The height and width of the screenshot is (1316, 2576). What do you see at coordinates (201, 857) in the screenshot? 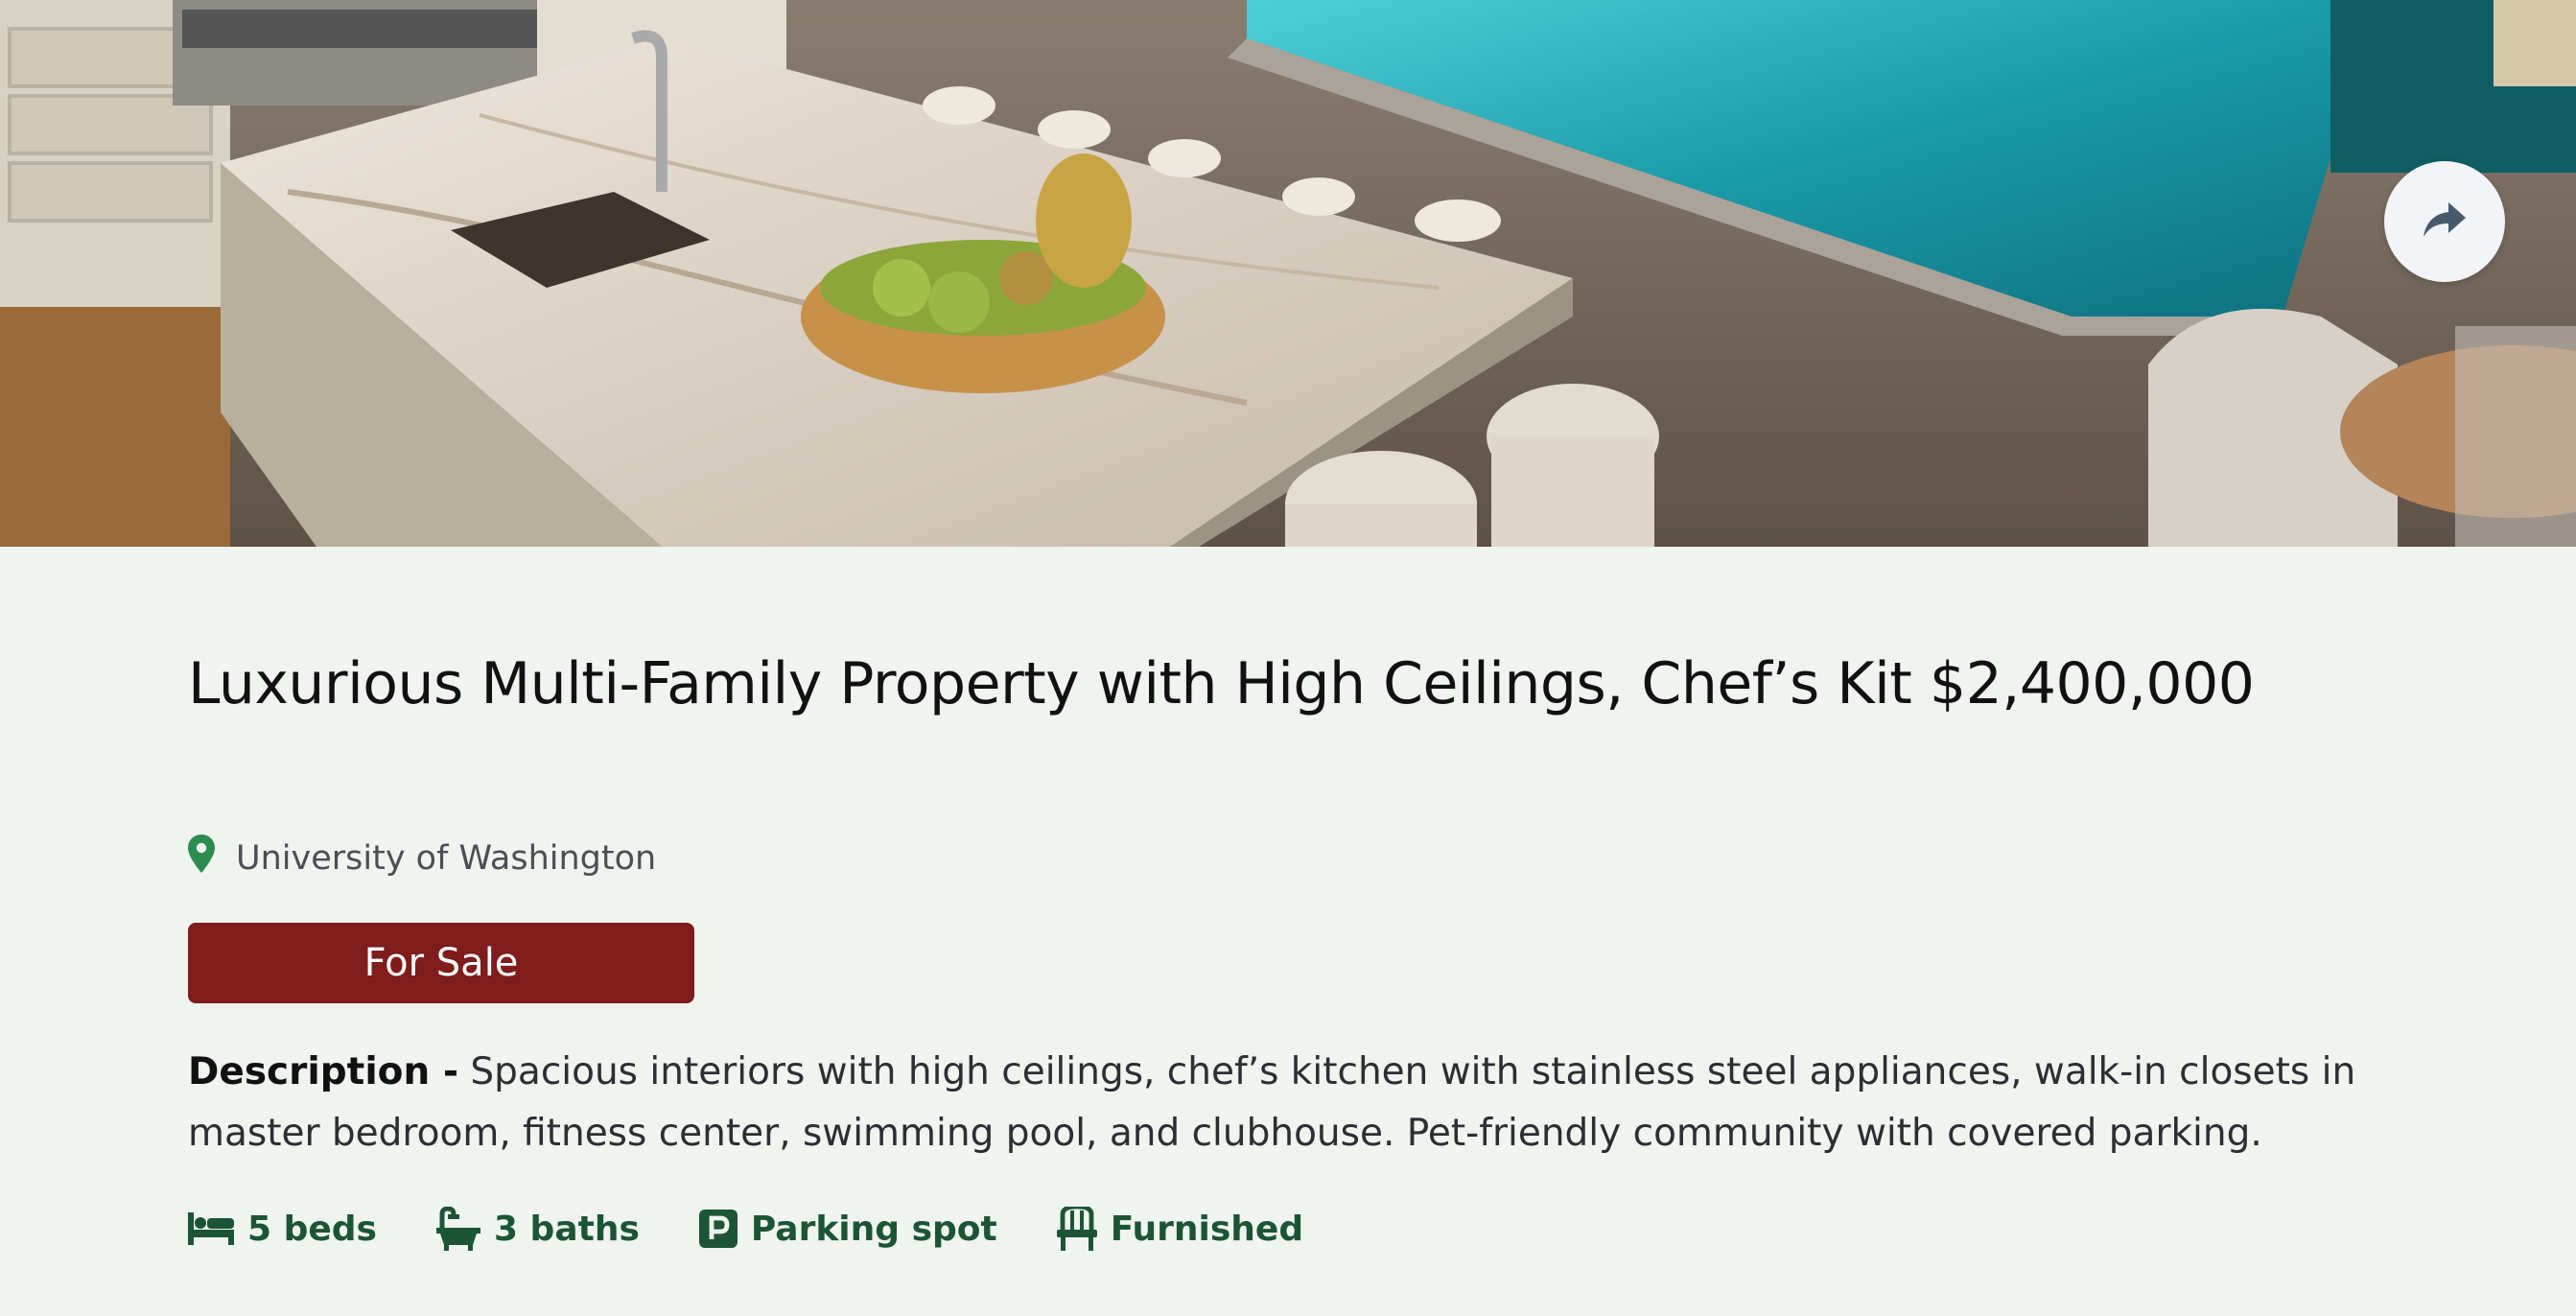
I see `location-pin-icon` at bounding box center [201, 857].